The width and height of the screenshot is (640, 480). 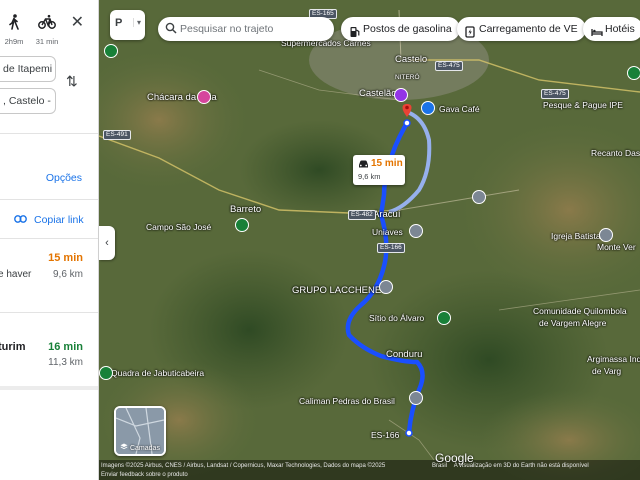 What do you see at coordinates (47, 24) in the screenshot?
I see `bike-icon` at bounding box center [47, 24].